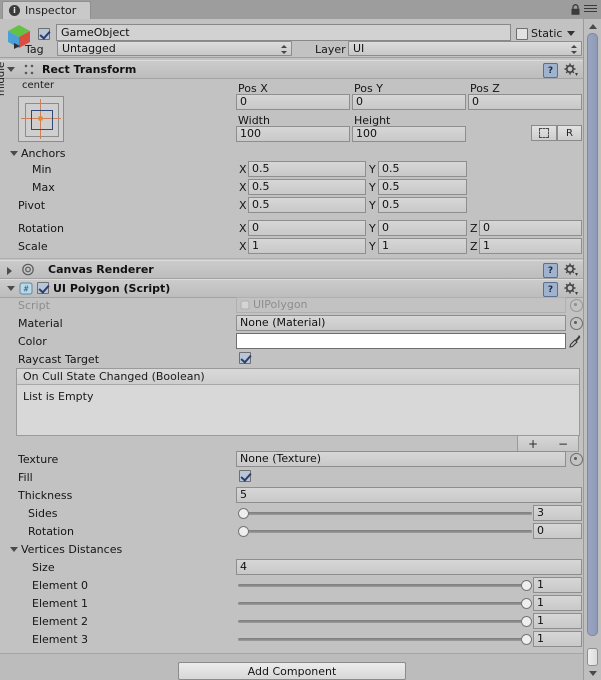 This screenshot has height=680, width=601. I want to click on scroll-up-button, so click(592, 26).